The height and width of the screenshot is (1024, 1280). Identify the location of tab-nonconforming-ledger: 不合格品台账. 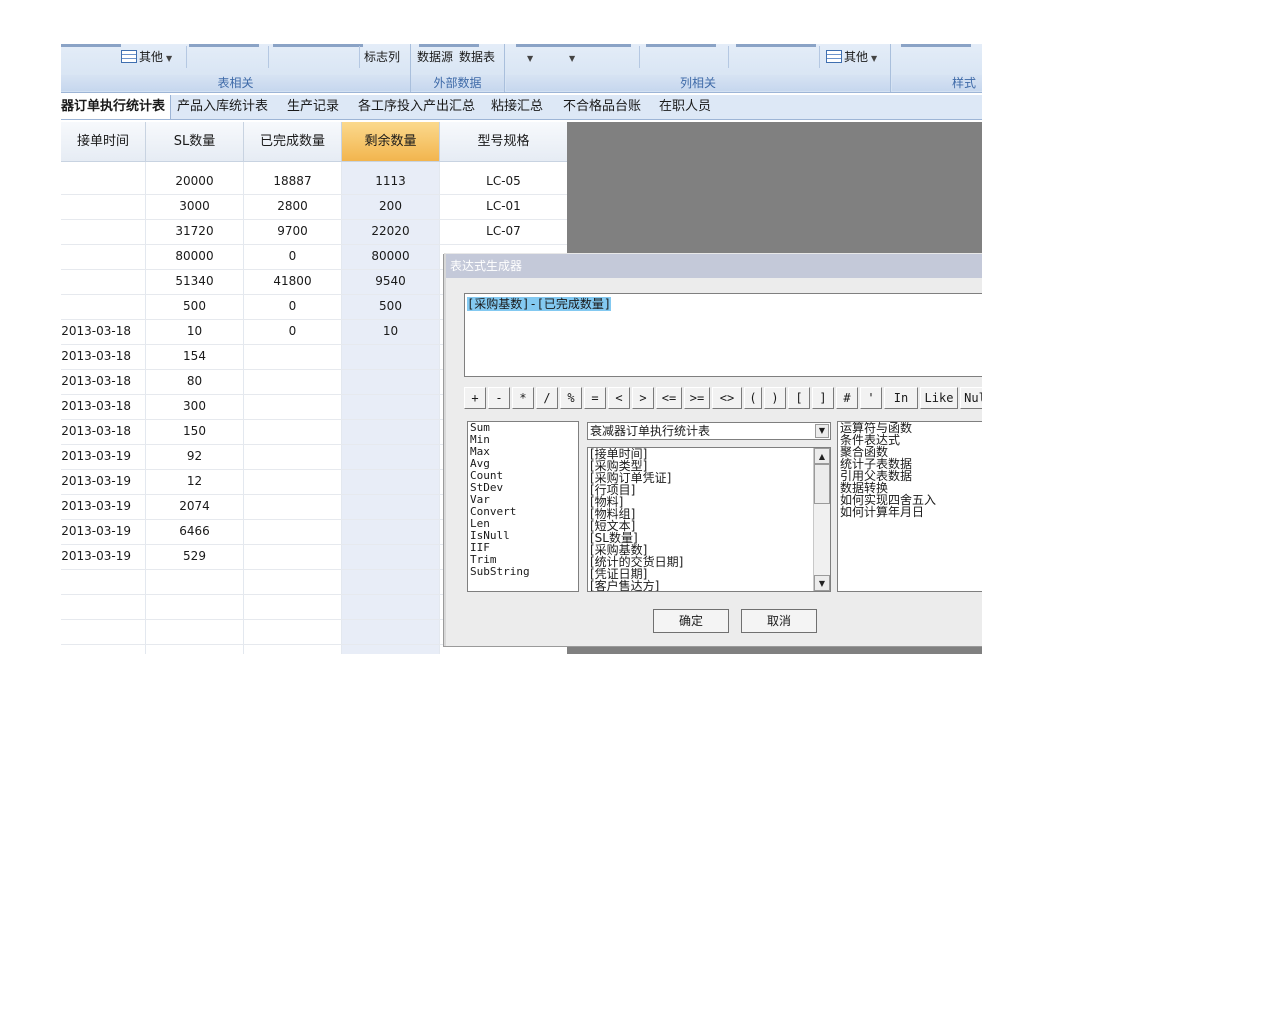
(602, 107).